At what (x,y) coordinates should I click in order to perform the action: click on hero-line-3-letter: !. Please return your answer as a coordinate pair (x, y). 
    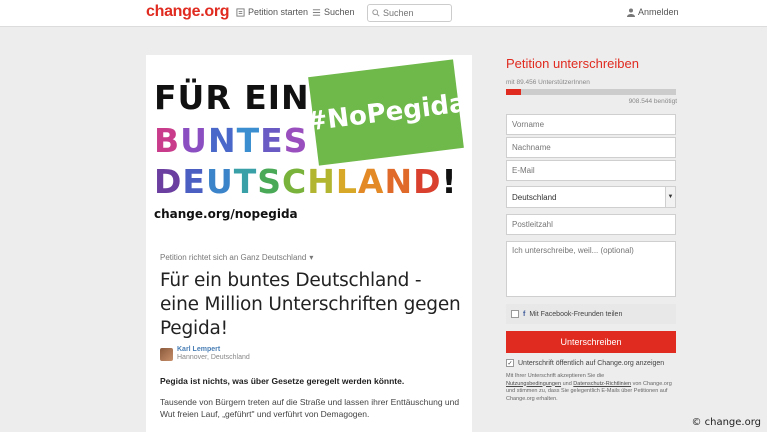
    Looking at the image, I should click on (449, 181).